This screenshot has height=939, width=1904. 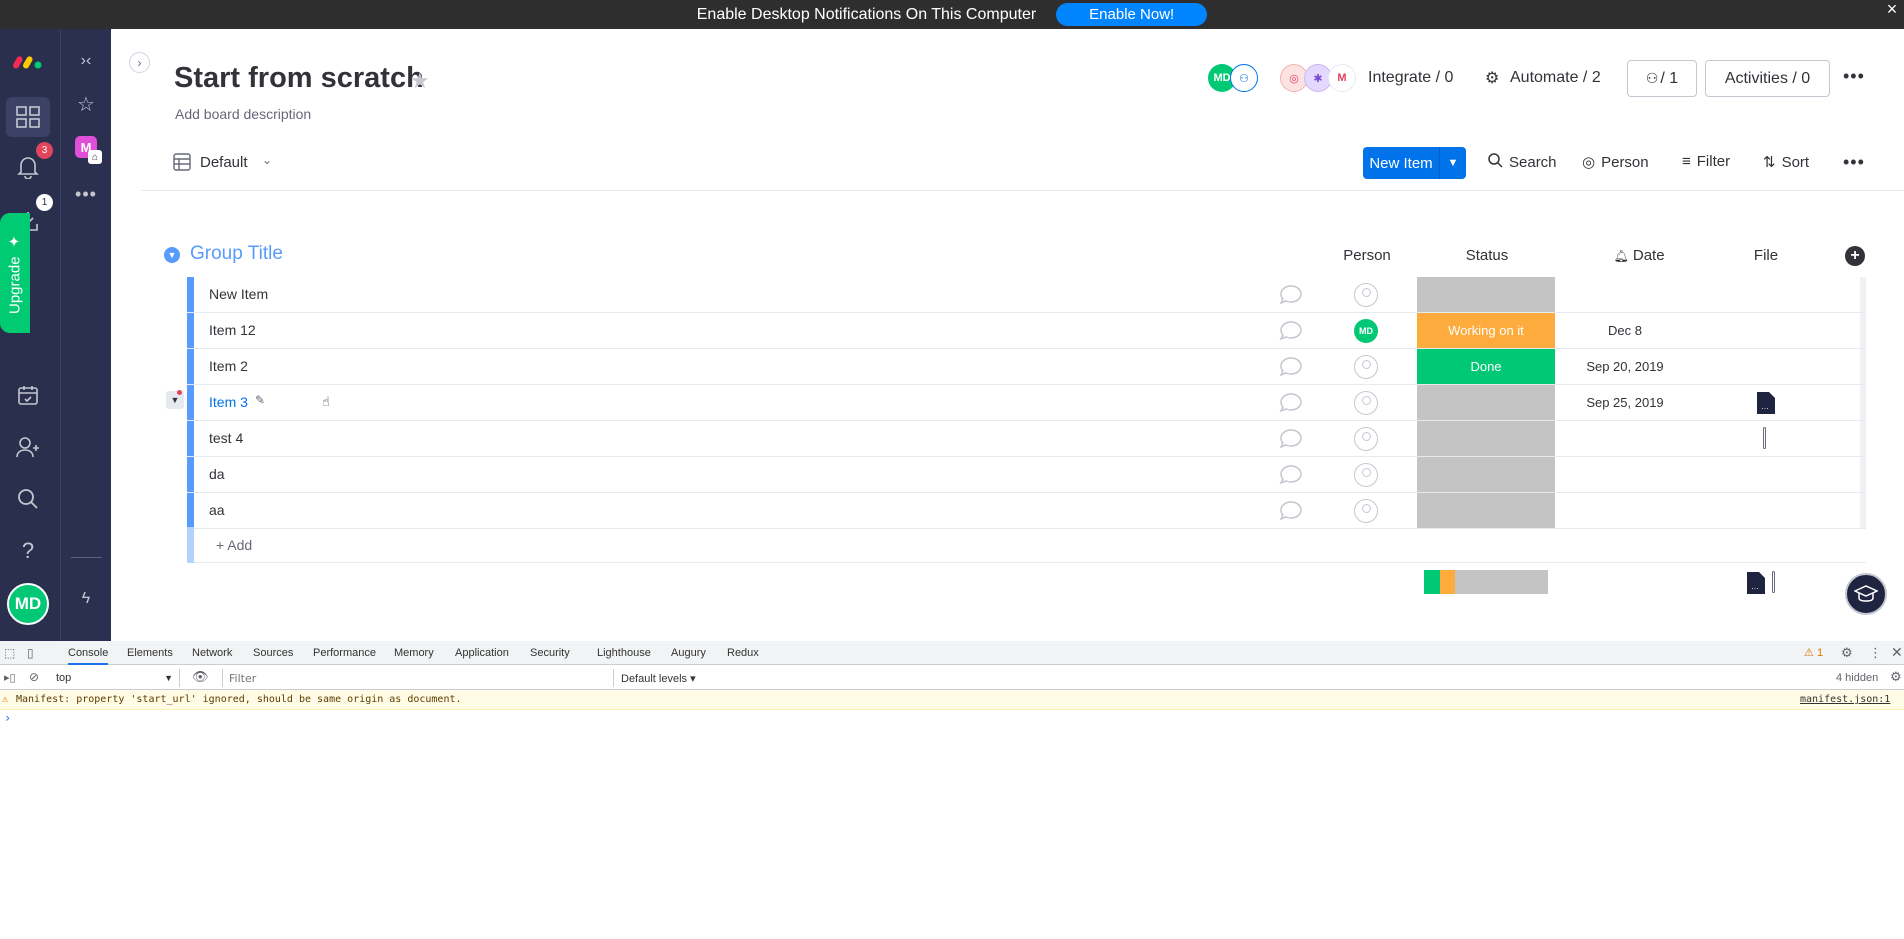 What do you see at coordinates (1486, 366) in the screenshot?
I see `row-status-cell: Done` at bounding box center [1486, 366].